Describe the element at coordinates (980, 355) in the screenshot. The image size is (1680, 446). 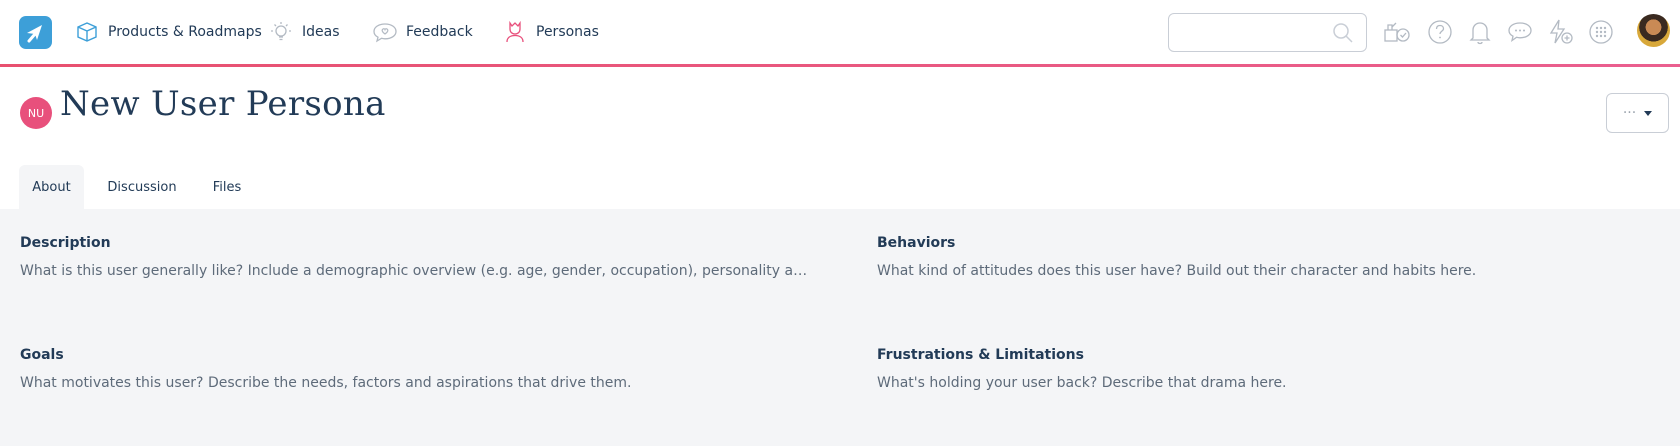
I see `section-heading: Frustrations & Limitations` at that location.